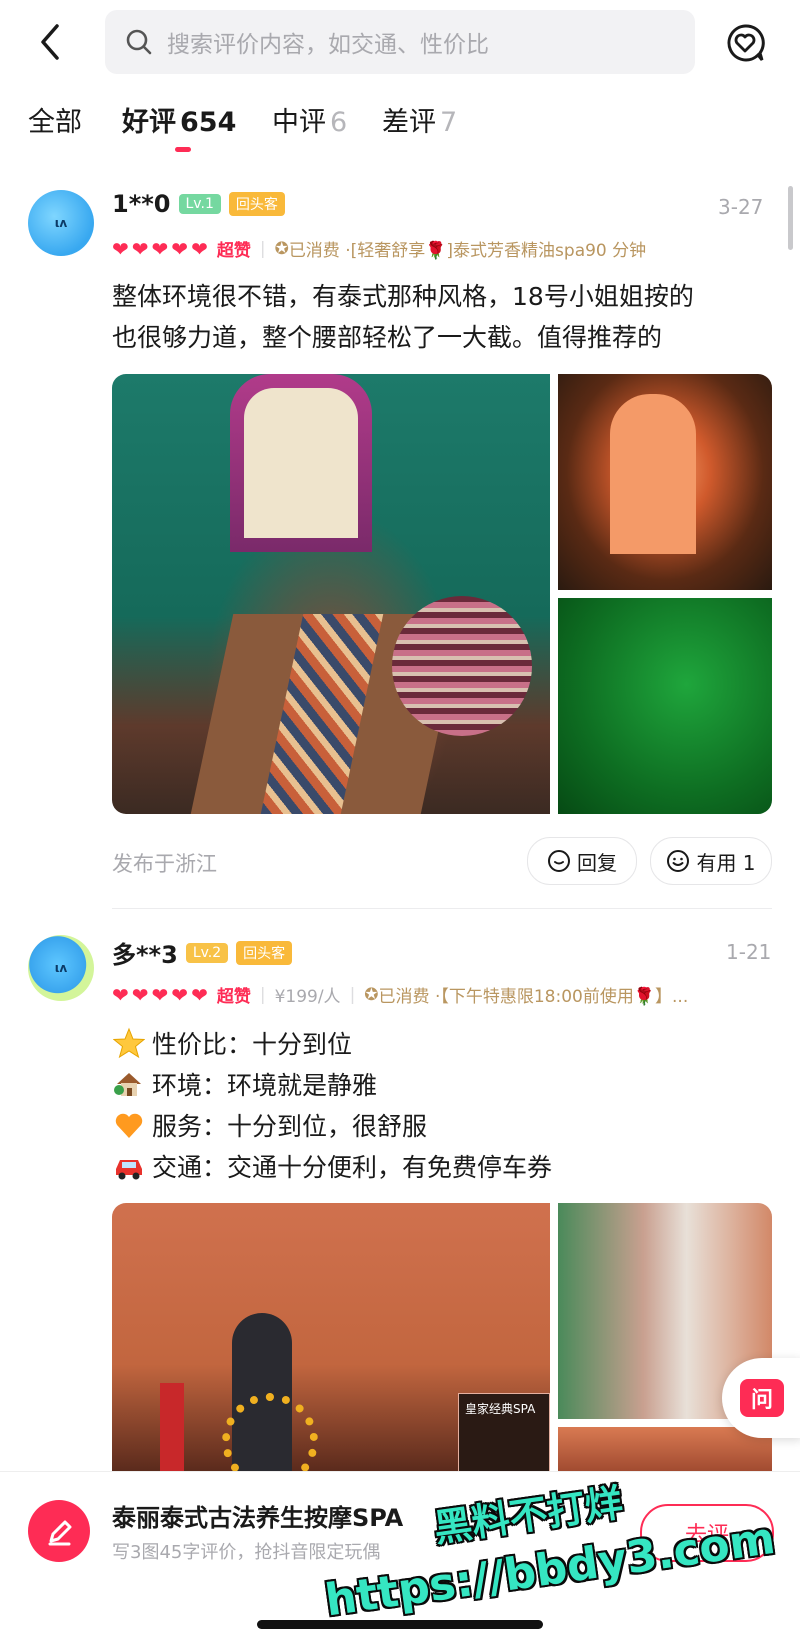 The width and height of the screenshot is (800, 1649). Describe the element at coordinates (711, 861) in the screenshot. I see `useful-button: 有用 1` at that location.